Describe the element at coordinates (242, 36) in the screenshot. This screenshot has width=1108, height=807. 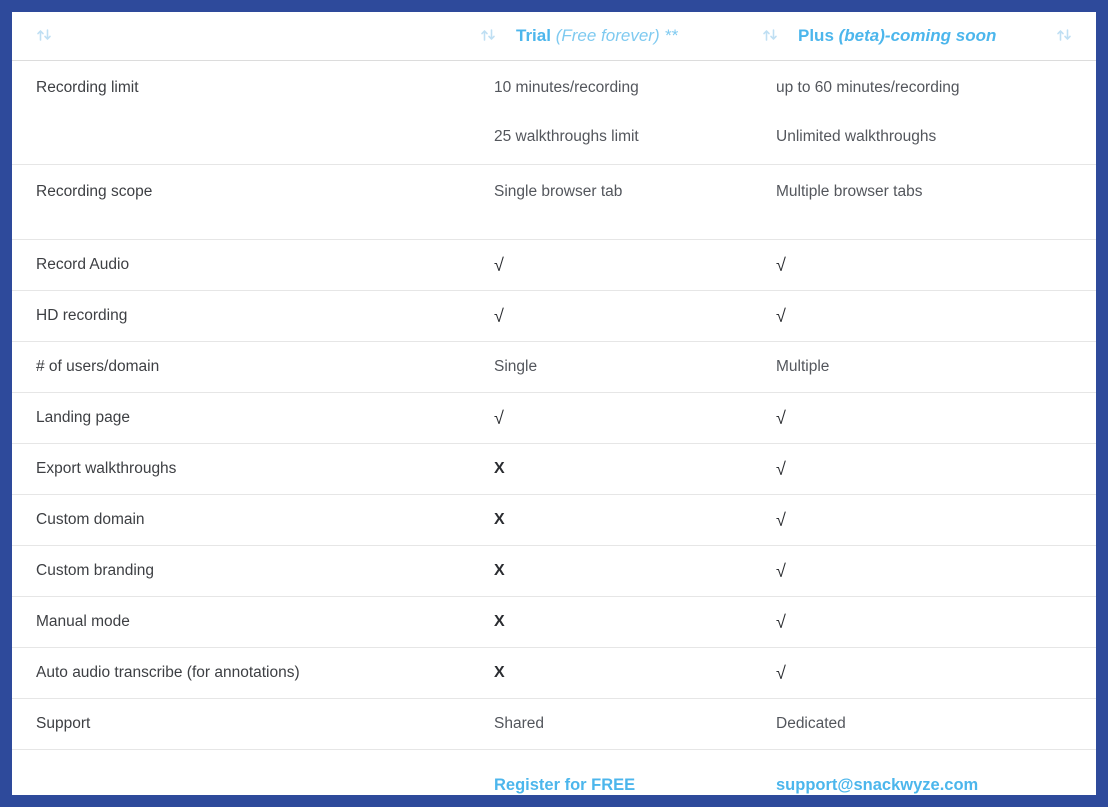
I see `header-cell-feature` at that location.